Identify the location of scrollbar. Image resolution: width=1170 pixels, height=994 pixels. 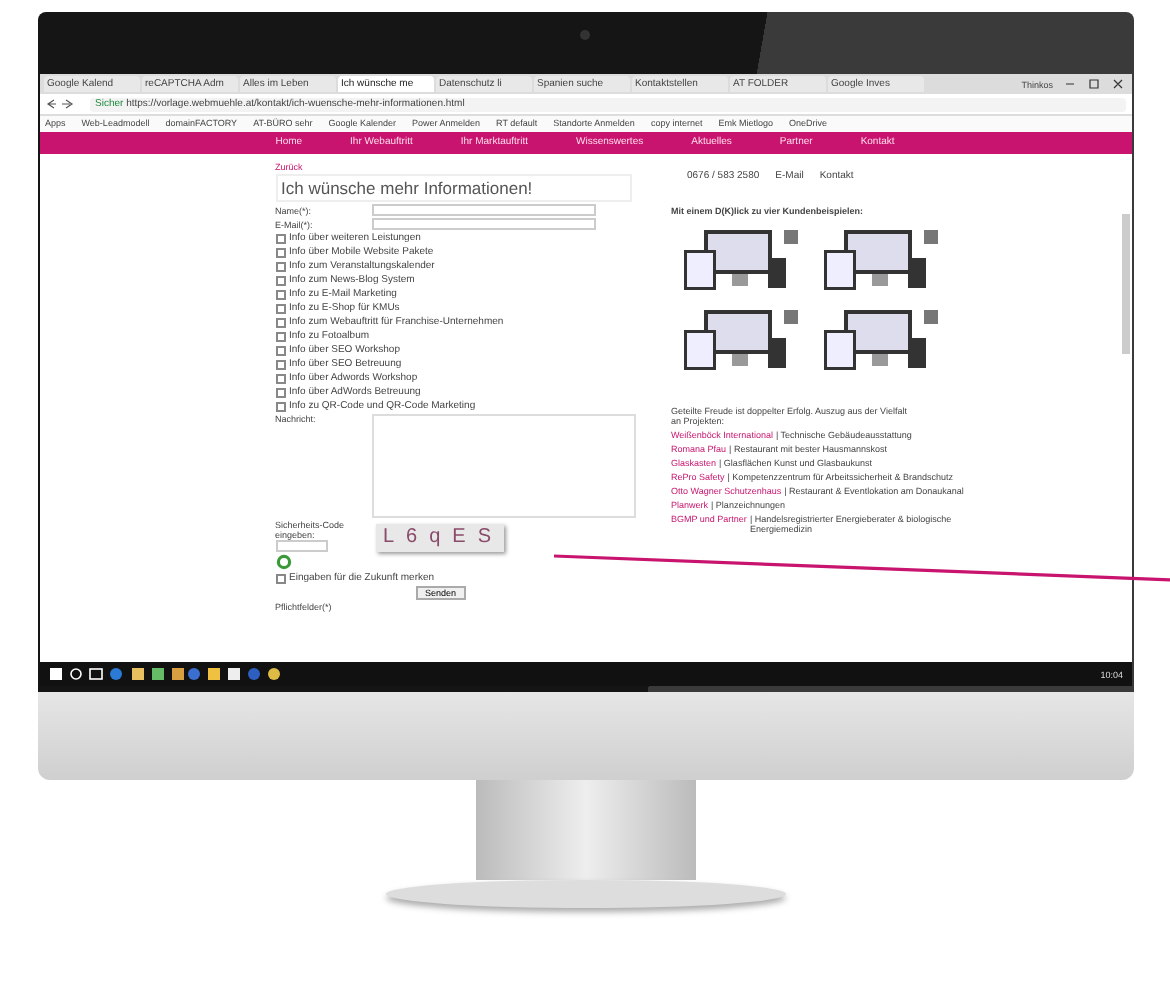
(1125, 284).